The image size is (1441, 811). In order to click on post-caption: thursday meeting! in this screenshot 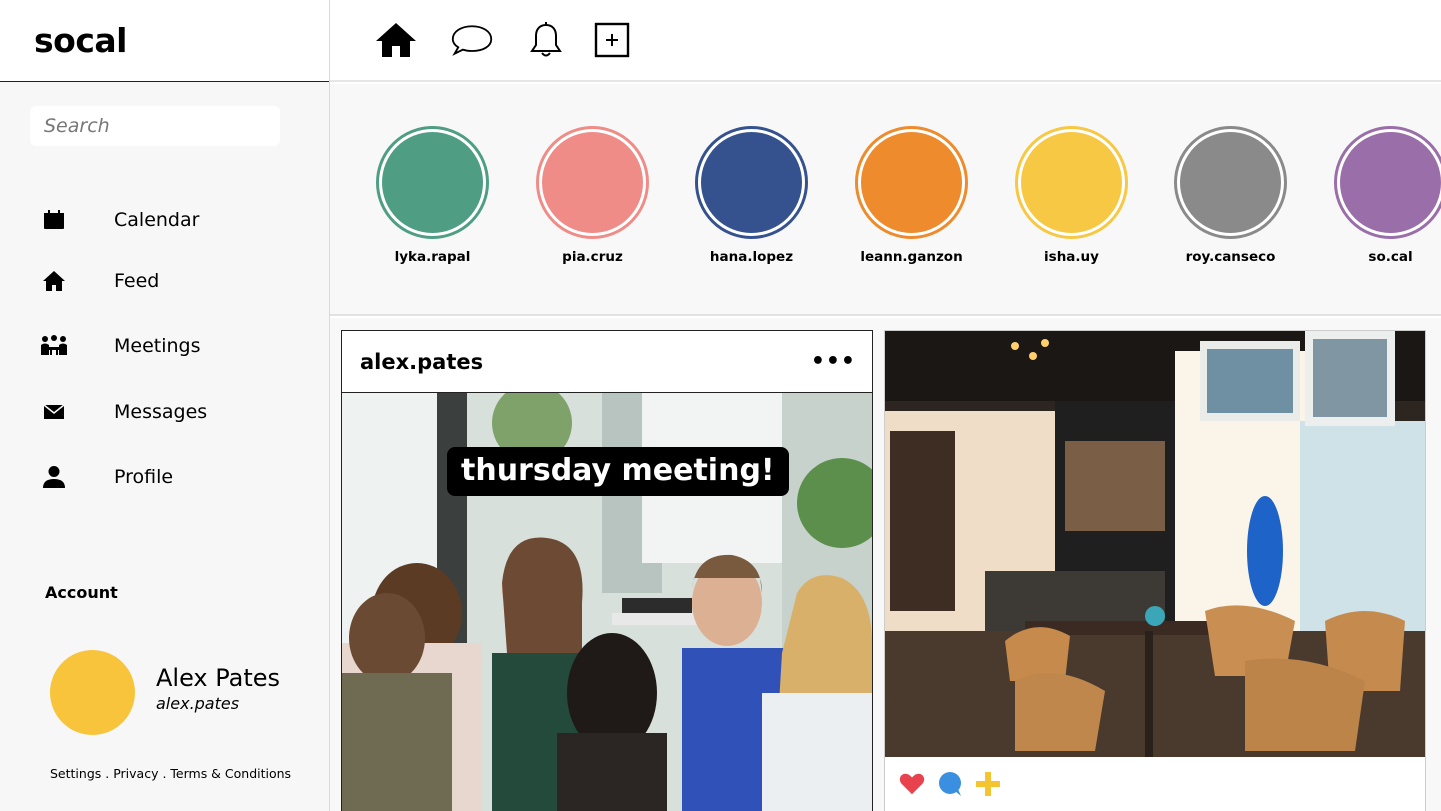, I will do `click(618, 471)`.